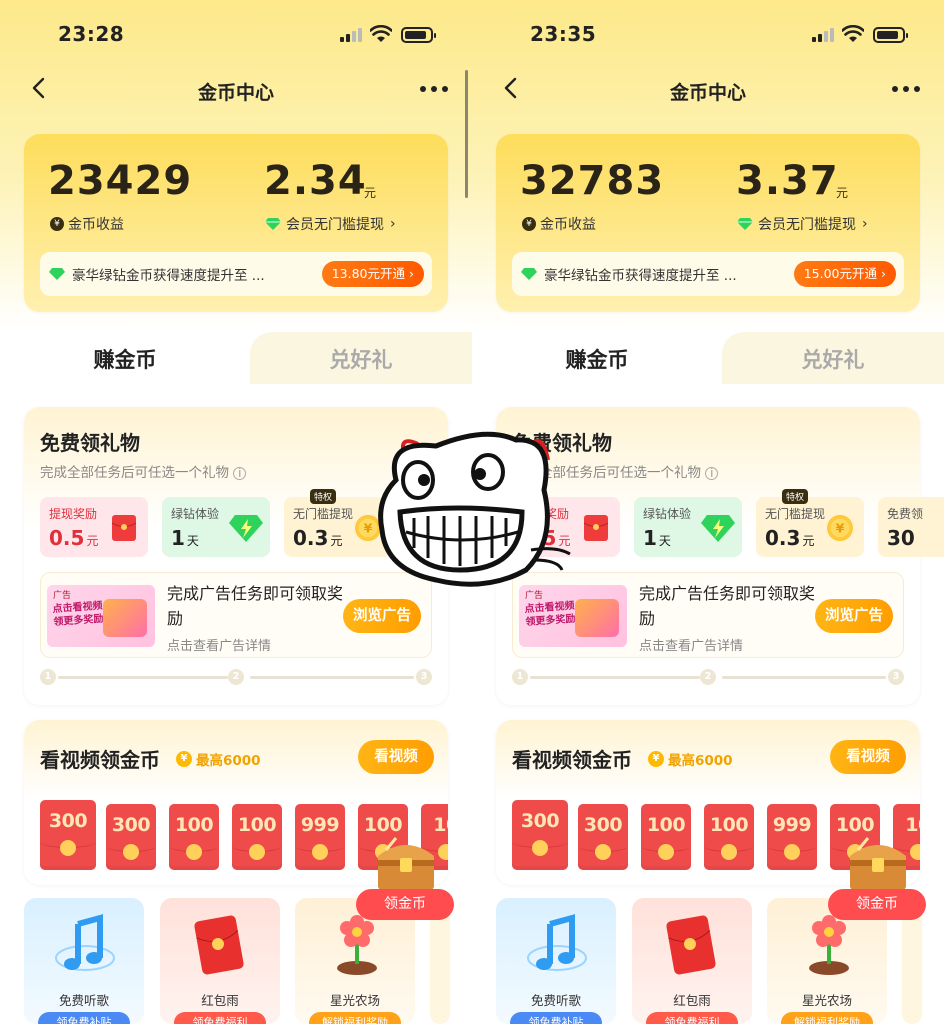 The height and width of the screenshot is (1024, 944). I want to click on green-diamond-bolt-icon, so click(718, 528).